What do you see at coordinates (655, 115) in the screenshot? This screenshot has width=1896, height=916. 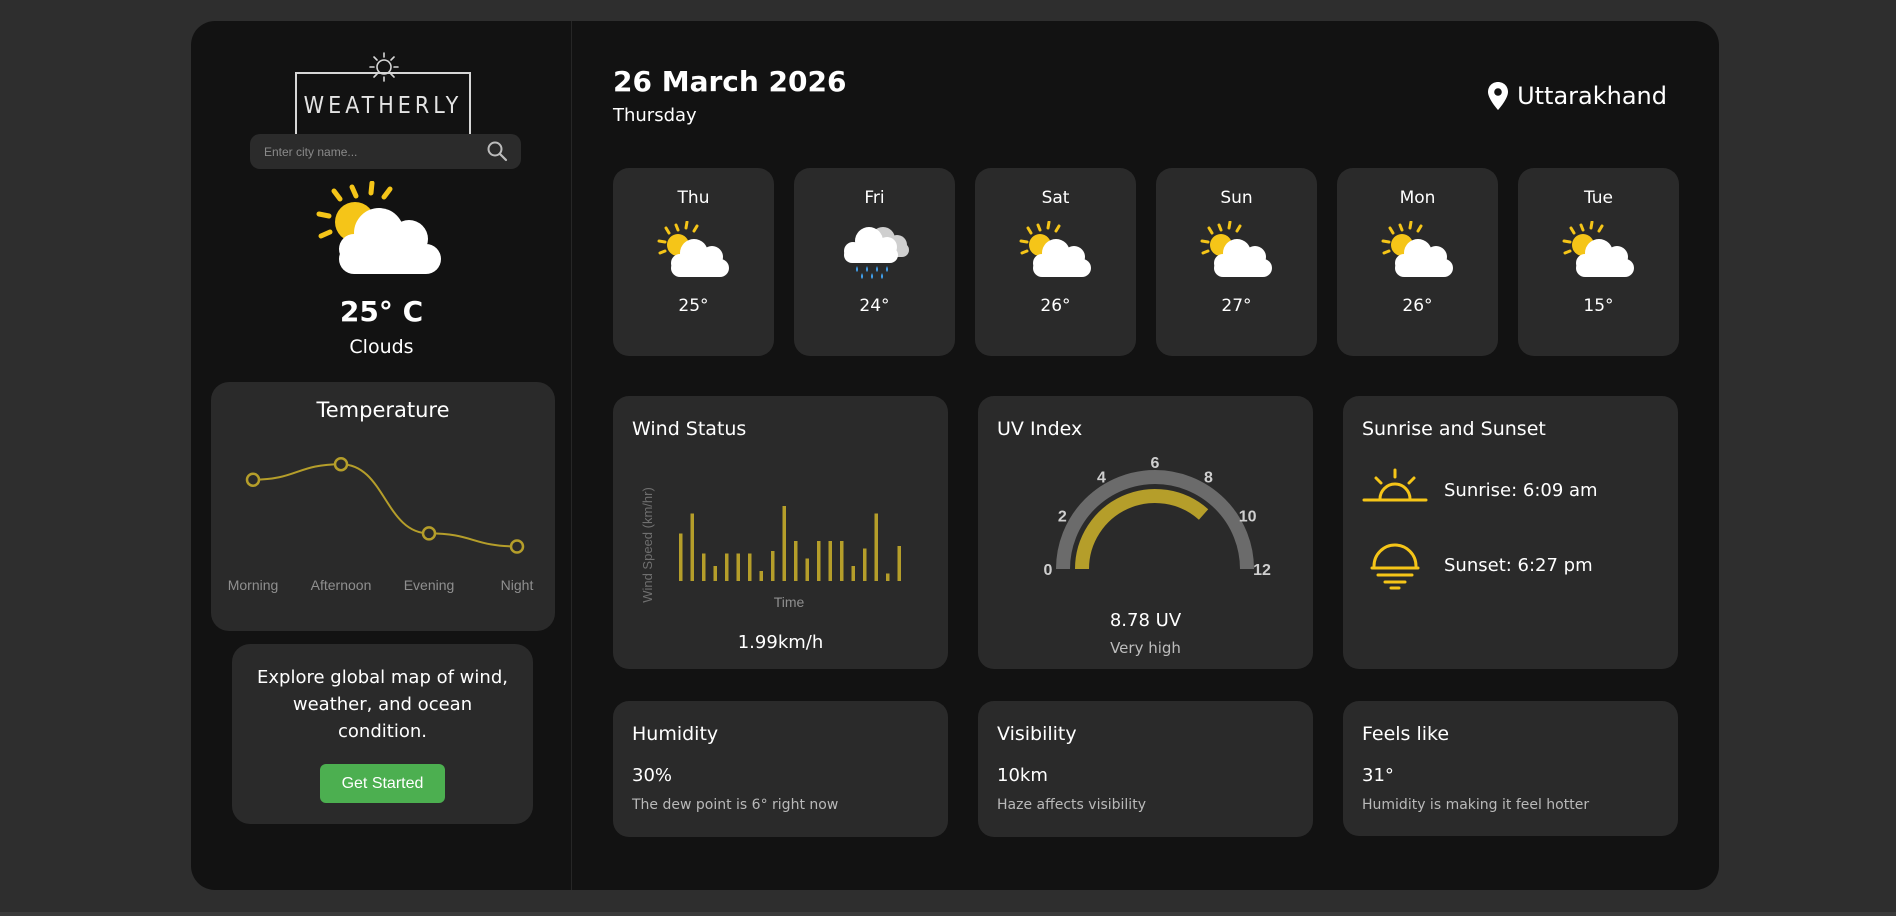 I see `weekday: Thursday` at bounding box center [655, 115].